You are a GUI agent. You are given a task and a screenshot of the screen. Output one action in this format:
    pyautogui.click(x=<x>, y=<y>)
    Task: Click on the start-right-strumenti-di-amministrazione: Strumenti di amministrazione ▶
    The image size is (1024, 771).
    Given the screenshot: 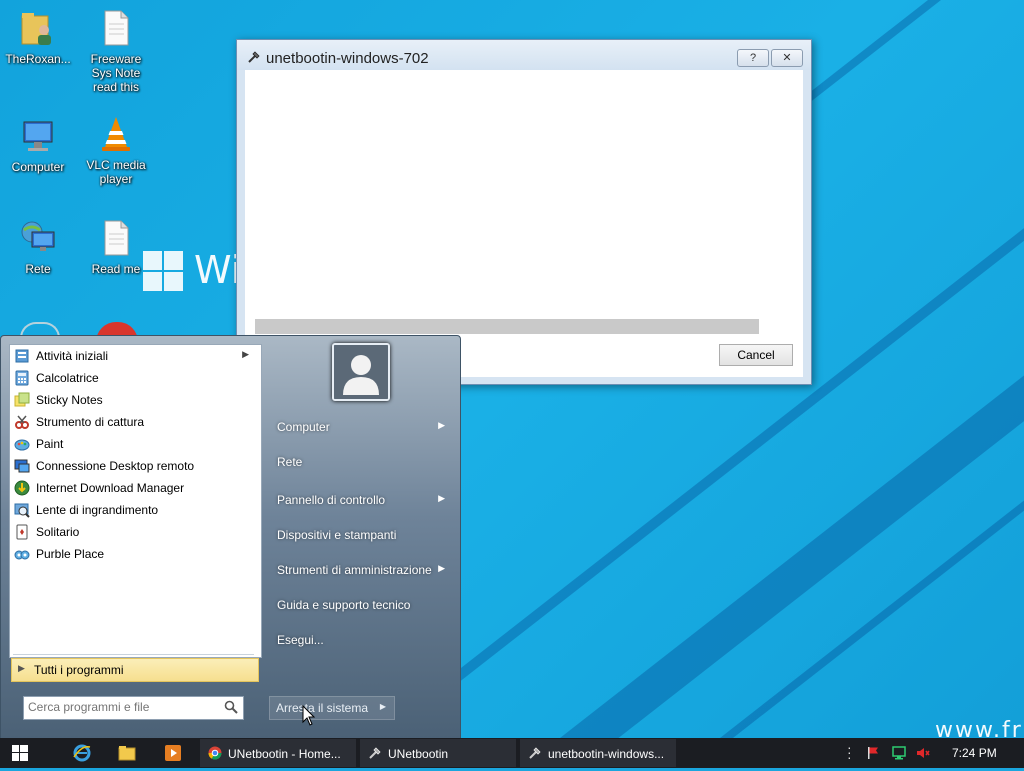 What is the action you would take?
    pyautogui.click(x=362, y=570)
    